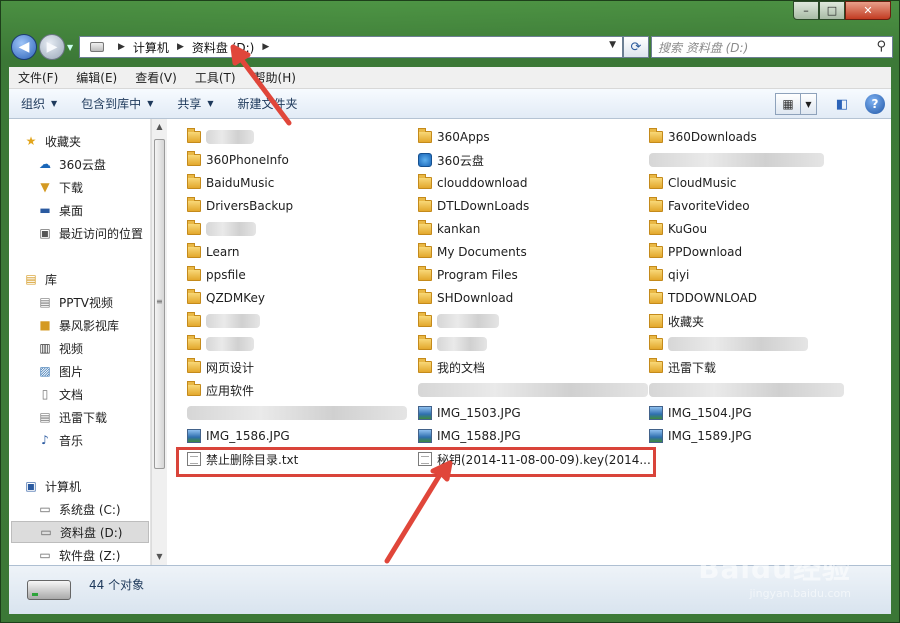 The height and width of the screenshot is (623, 900). What do you see at coordinates (78, 509) in the screenshot?
I see `nav-item-drive-c: ▭ 系统盘 (C:)` at bounding box center [78, 509].